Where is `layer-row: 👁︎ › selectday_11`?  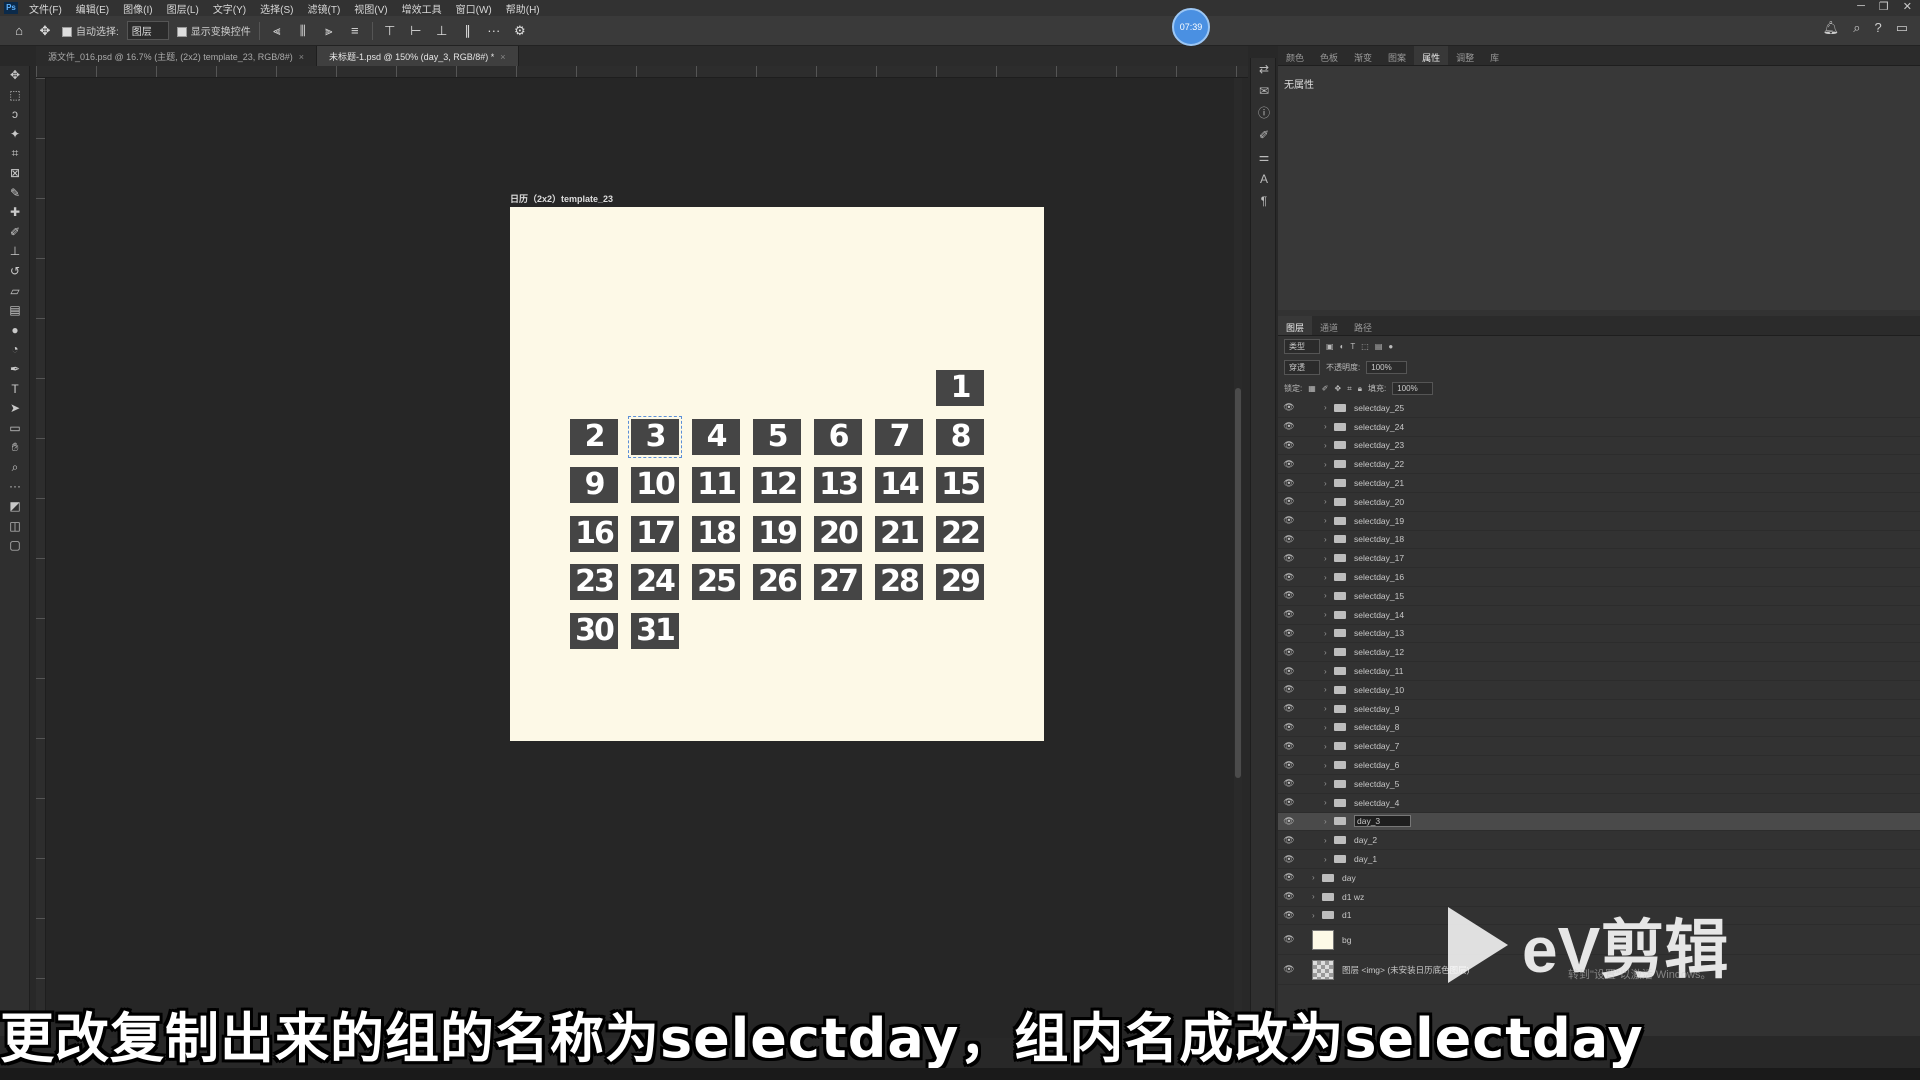
layer-row: 👁︎ › selectday_11 is located at coordinates (1599, 671).